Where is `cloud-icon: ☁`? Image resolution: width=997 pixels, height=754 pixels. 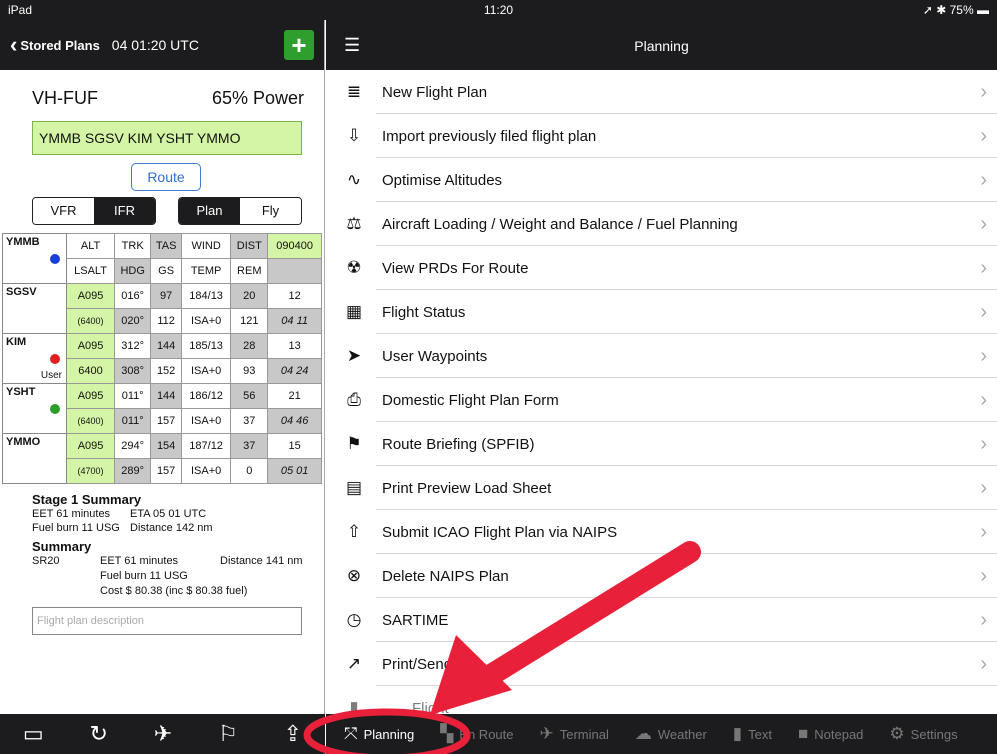 cloud-icon: ☁ is located at coordinates (643, 733).